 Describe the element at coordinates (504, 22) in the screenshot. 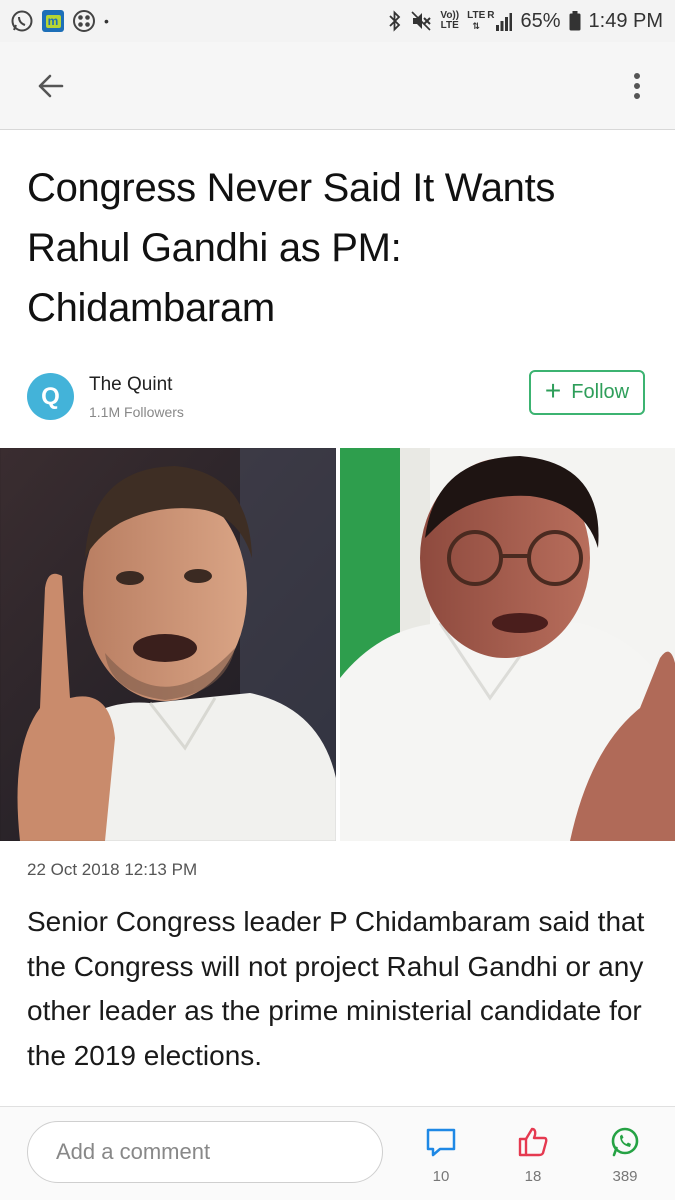

I see `signal-bars-icon` at that location.